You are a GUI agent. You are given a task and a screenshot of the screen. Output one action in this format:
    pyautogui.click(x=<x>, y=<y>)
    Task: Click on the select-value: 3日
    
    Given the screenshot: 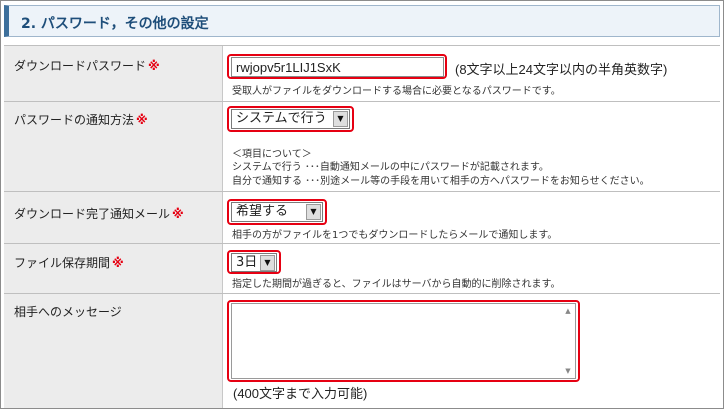 What is the action you would take?
    pyautogui.click(x=247, y=262)
    